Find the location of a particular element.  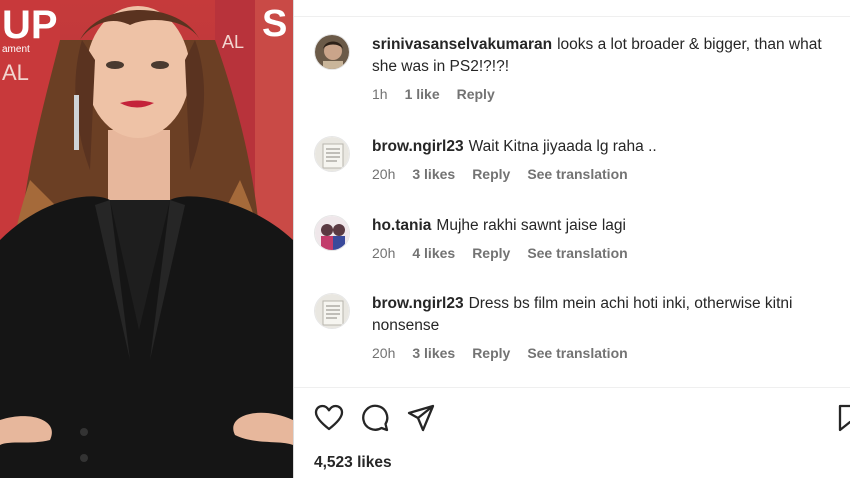

banner-text-left: UP is located at coordinates (30, 25).